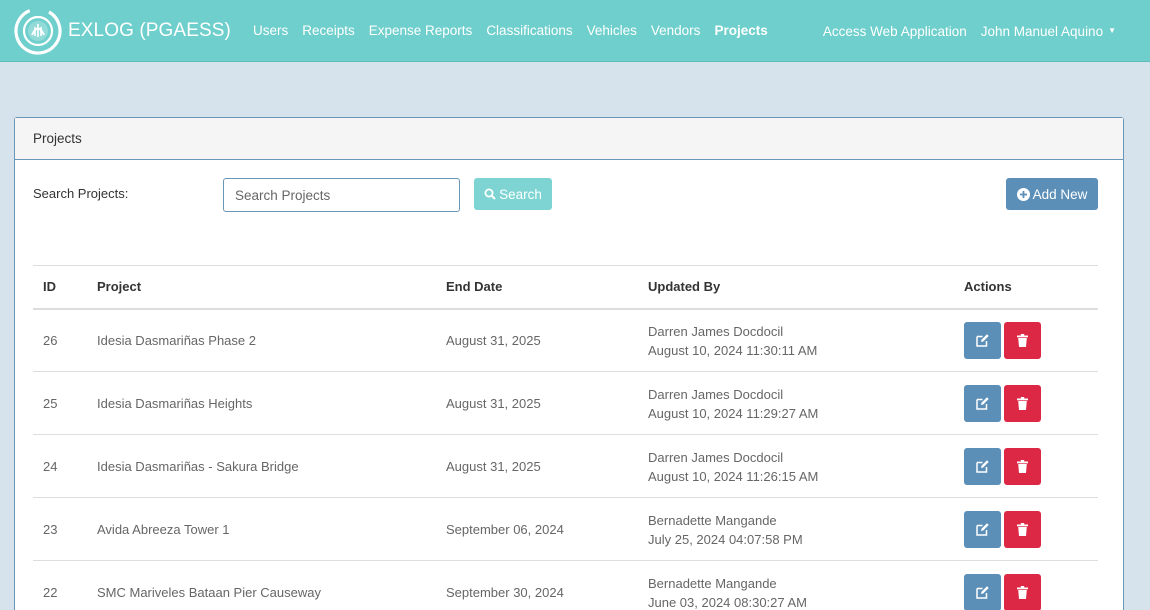 The image size is (1150, 610). Describe the element at coordinates (529, 30) in the screenshot. I see `nav-item-classifications: Classifications` at that location.